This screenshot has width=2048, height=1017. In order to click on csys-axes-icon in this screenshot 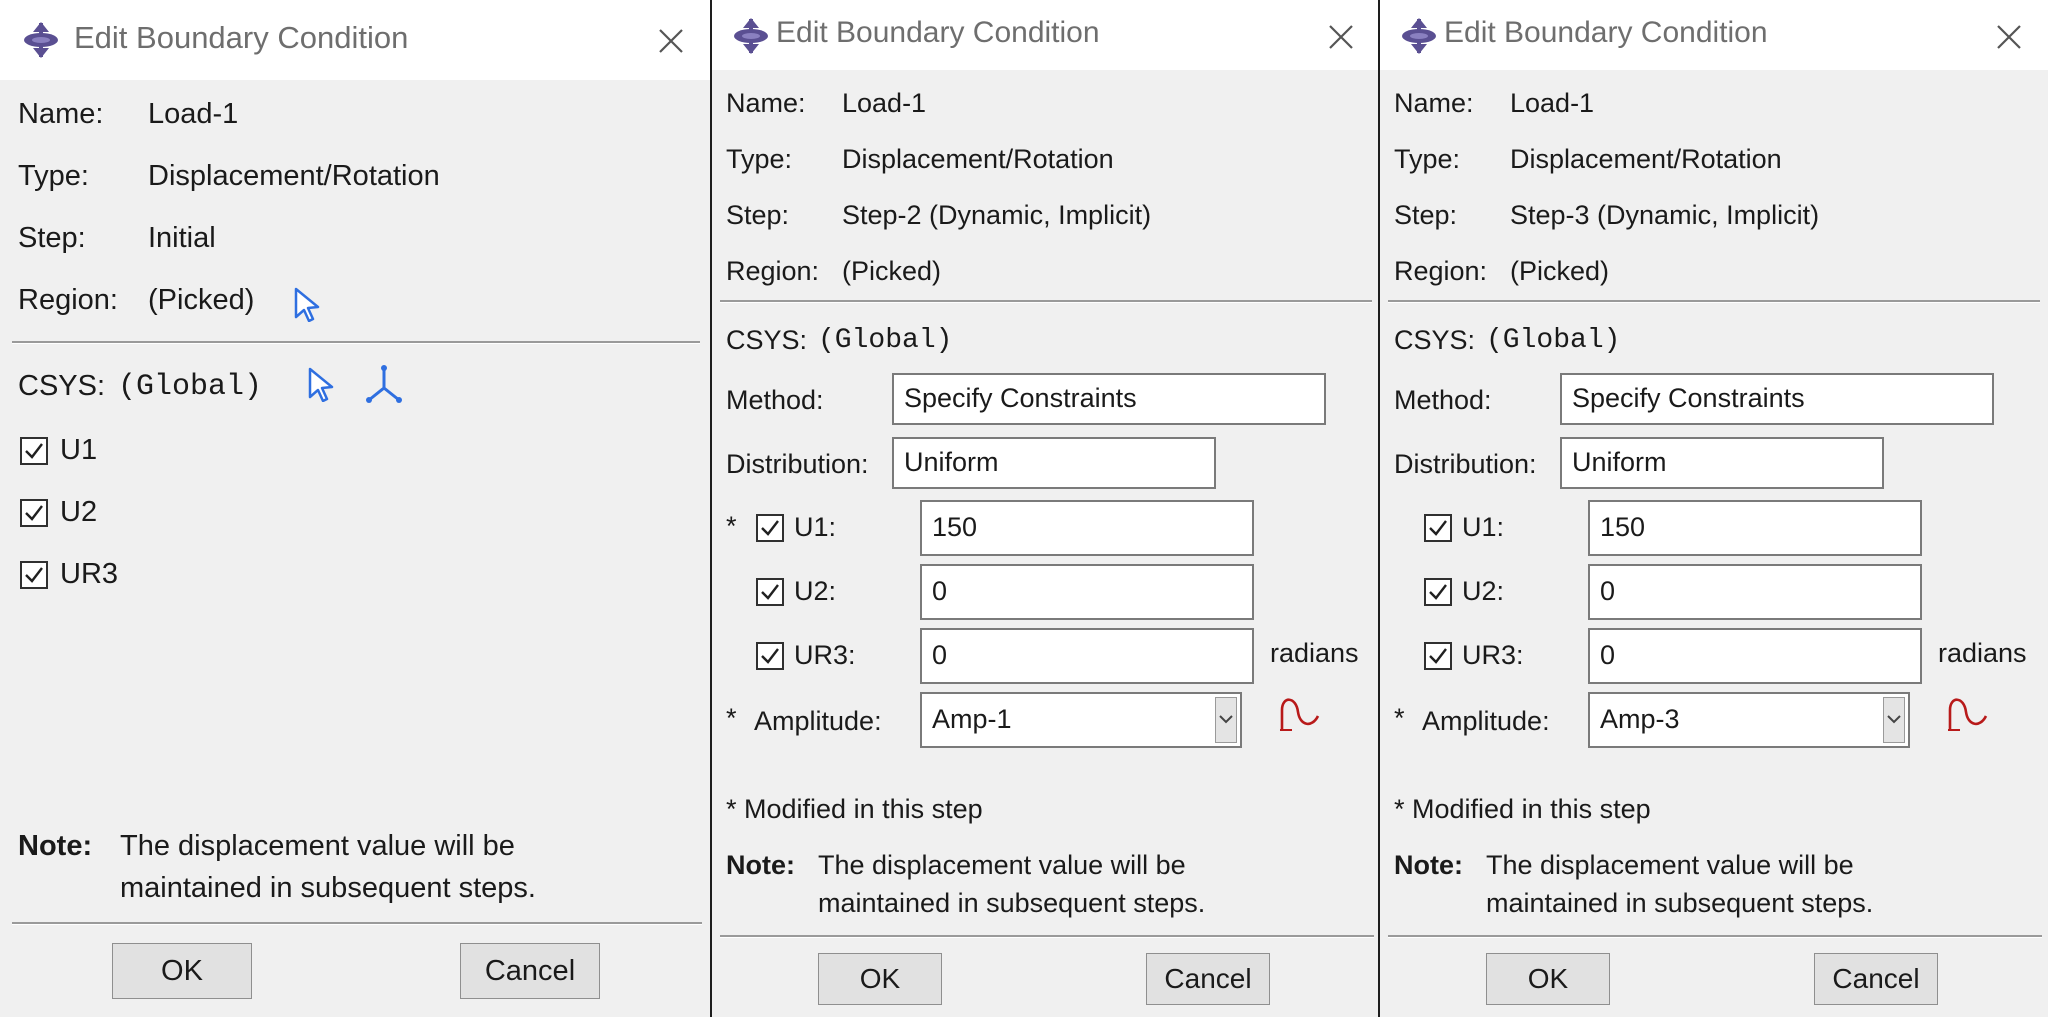, I will do `click(384, 386)`.